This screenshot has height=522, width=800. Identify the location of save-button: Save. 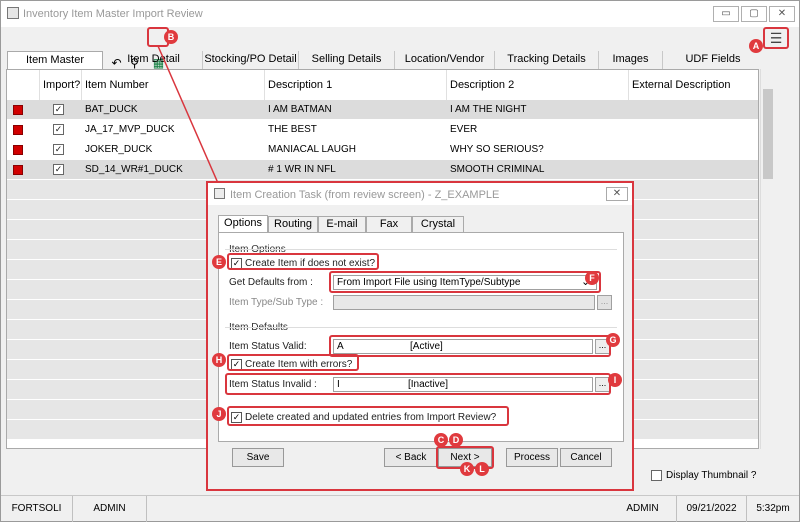
(258, 457).